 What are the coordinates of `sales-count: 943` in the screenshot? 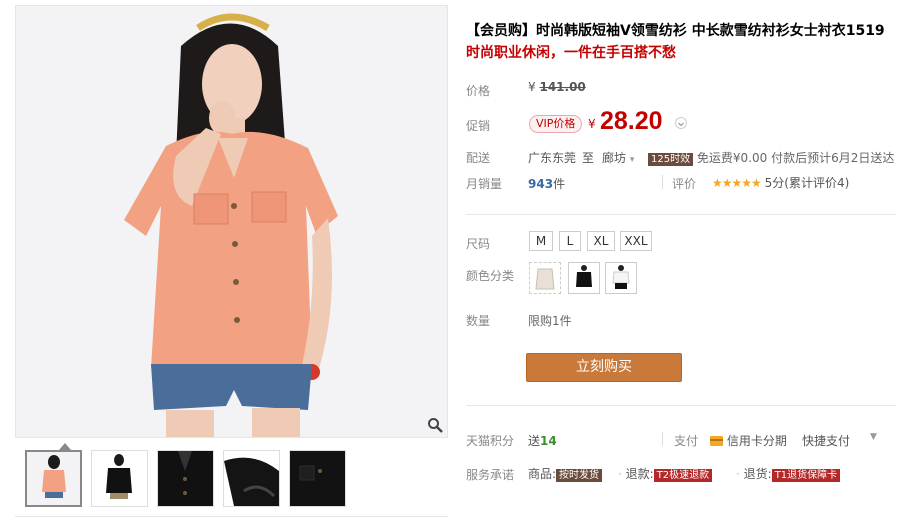 It's located at (541, 184).